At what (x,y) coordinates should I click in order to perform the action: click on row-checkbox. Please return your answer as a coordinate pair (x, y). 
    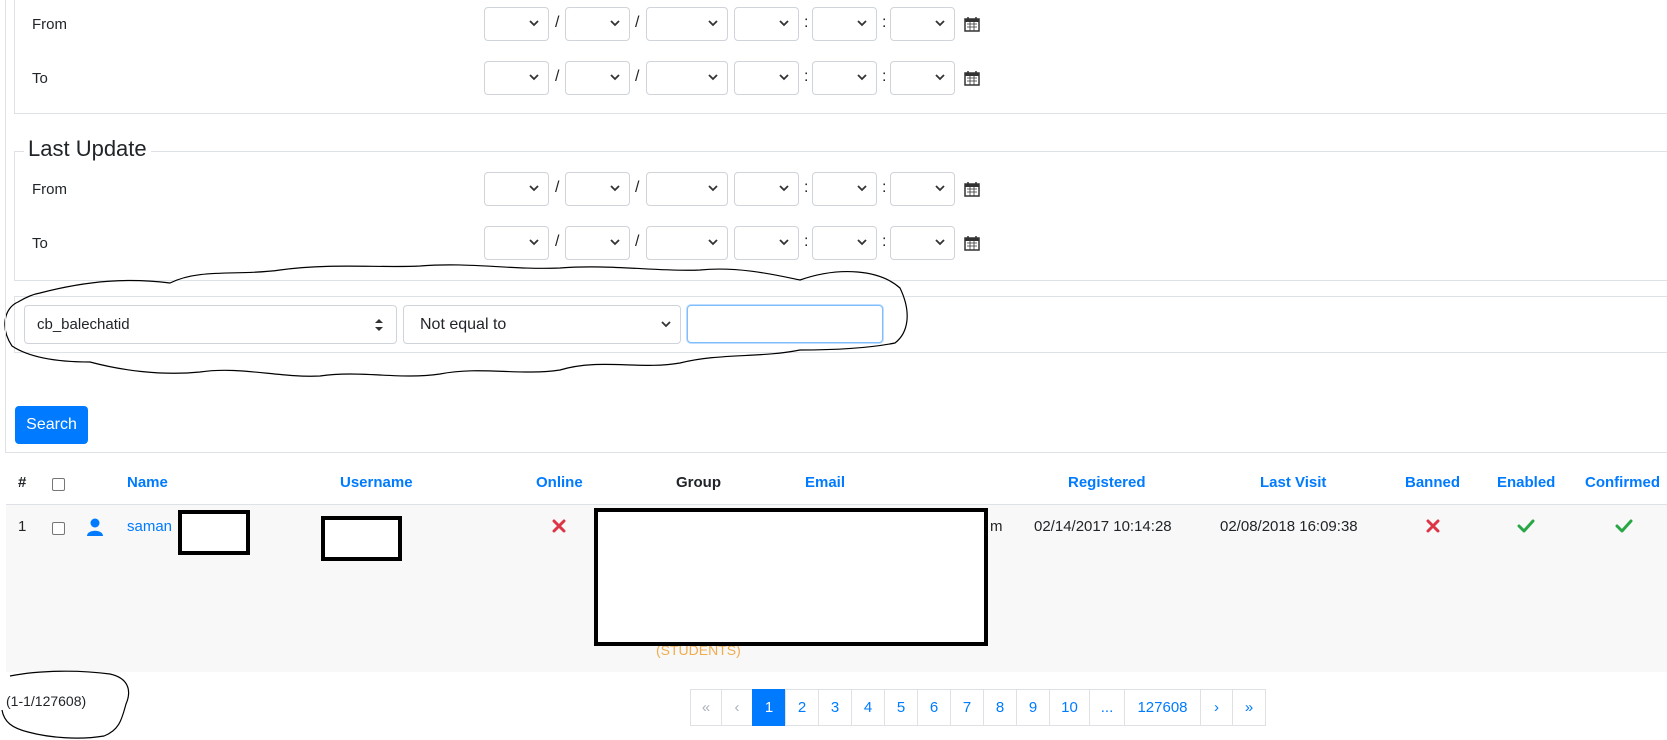
    Looking at the image, I should click on (58, 528).